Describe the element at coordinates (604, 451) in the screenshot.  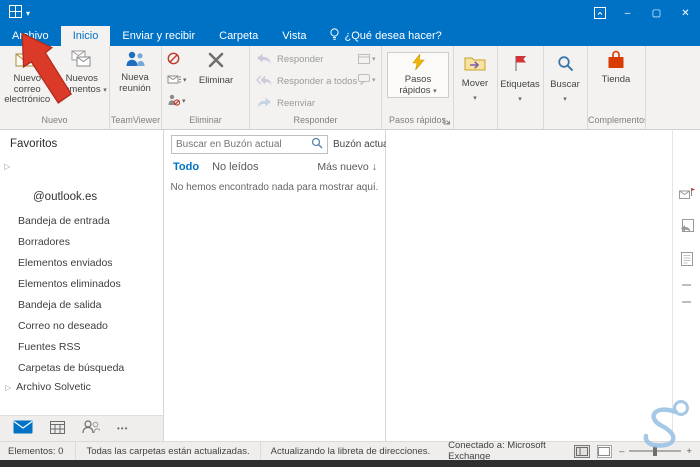
I see `reading-view-button` at that location.